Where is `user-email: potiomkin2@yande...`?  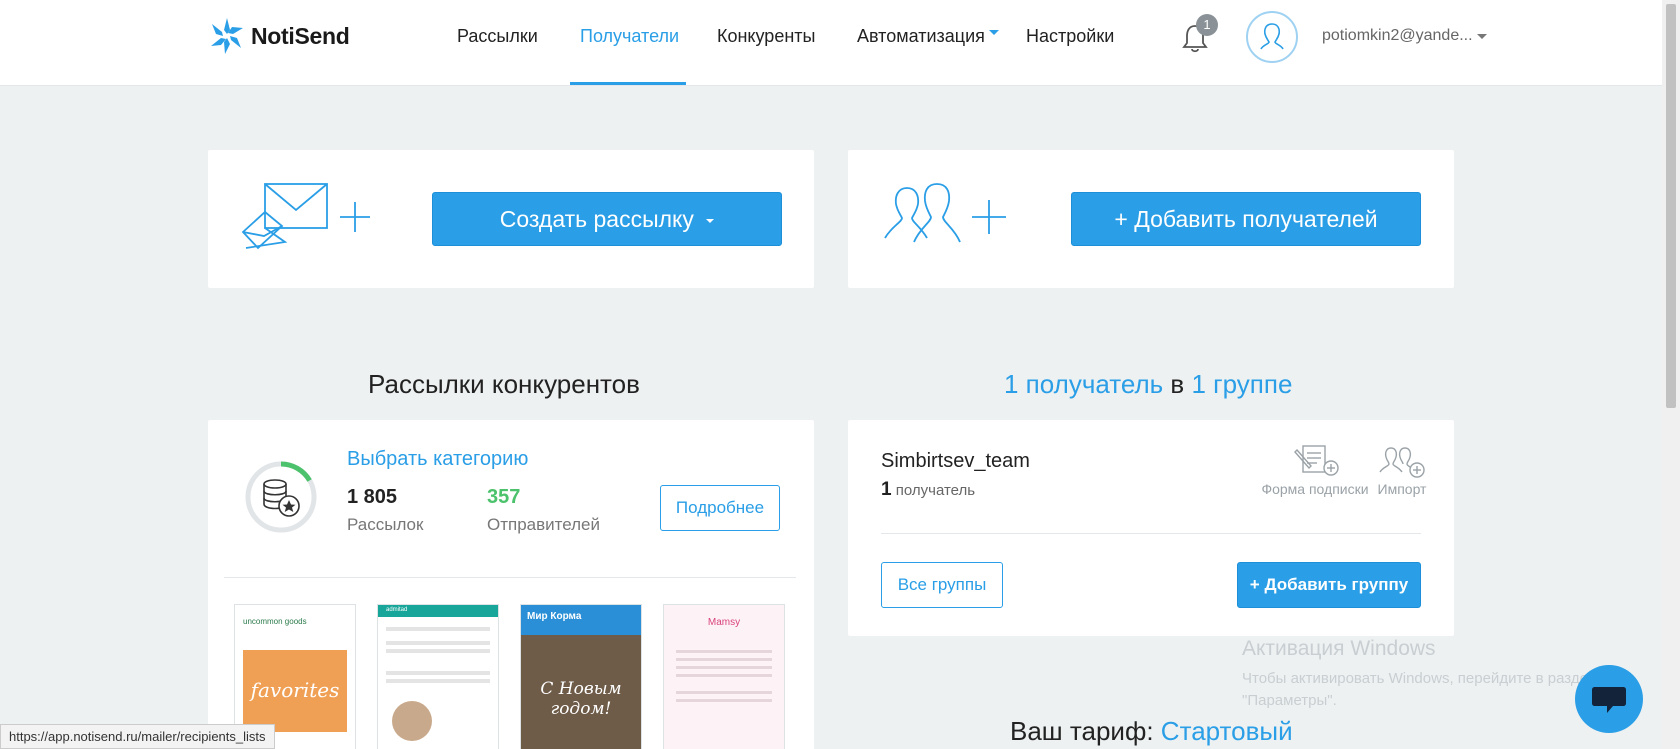 user-email: potiomkin2@yande... is located at coordinates (1397, 36).